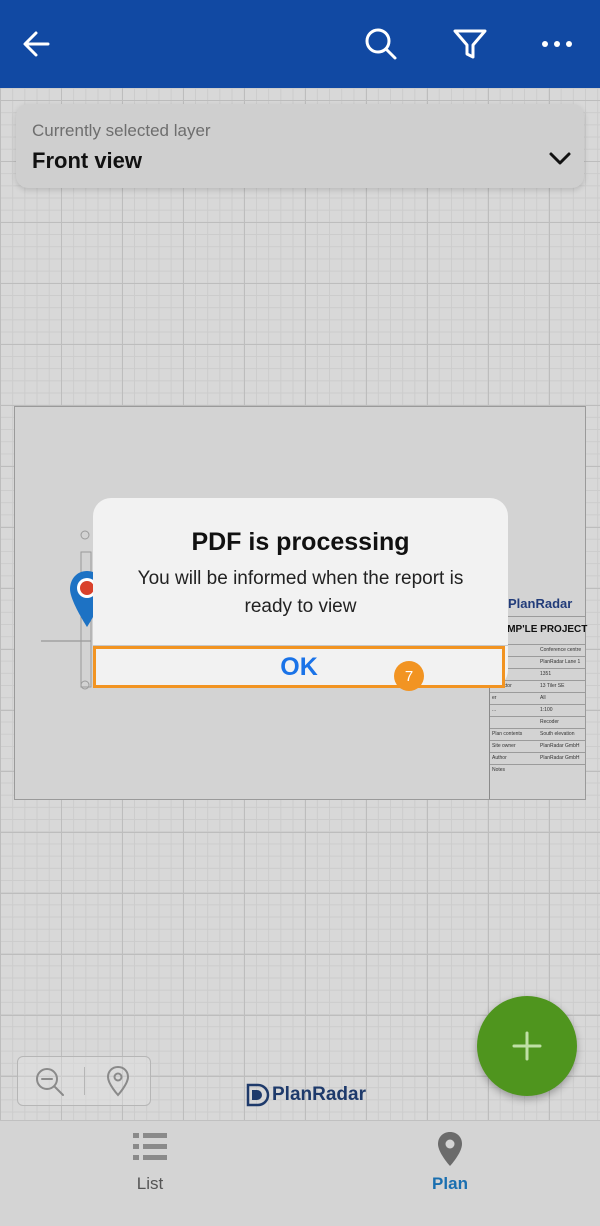  I want to click on title-block-brand: PlanRadar, so click(540, 603).